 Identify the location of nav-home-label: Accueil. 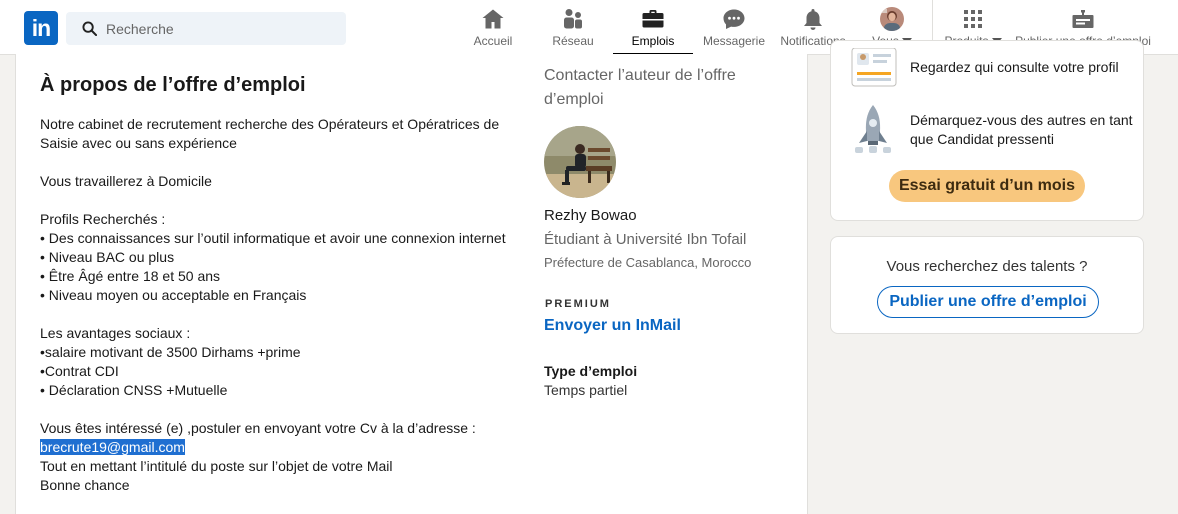
(493, 41).